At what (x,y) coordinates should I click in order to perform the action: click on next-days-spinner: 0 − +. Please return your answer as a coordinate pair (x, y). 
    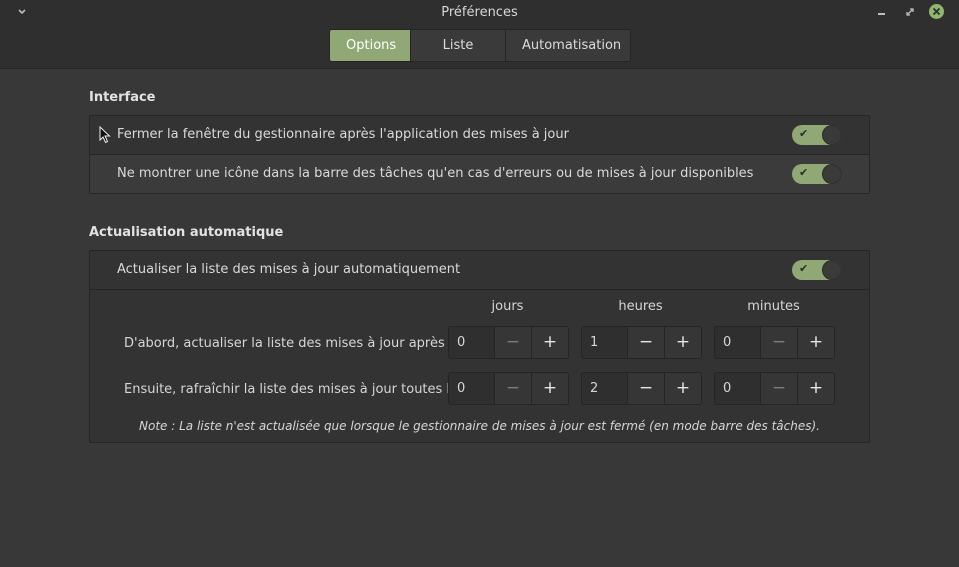
    Looking at the image, I should click on (508, 388).